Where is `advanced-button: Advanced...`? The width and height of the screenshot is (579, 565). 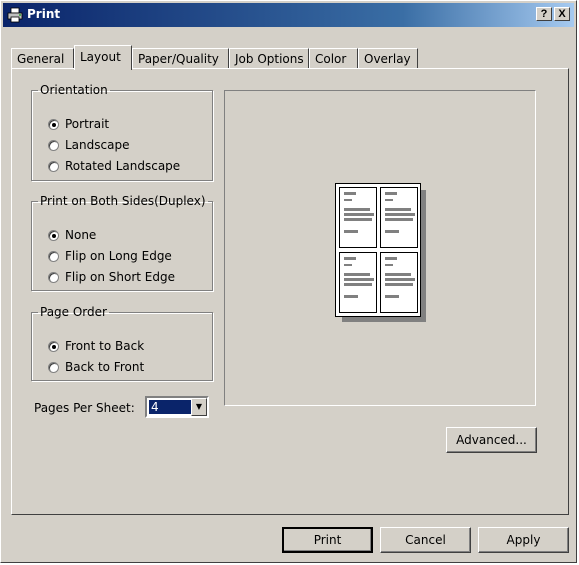 advanced-button: Advanced... is located at coordinates (491, 440).